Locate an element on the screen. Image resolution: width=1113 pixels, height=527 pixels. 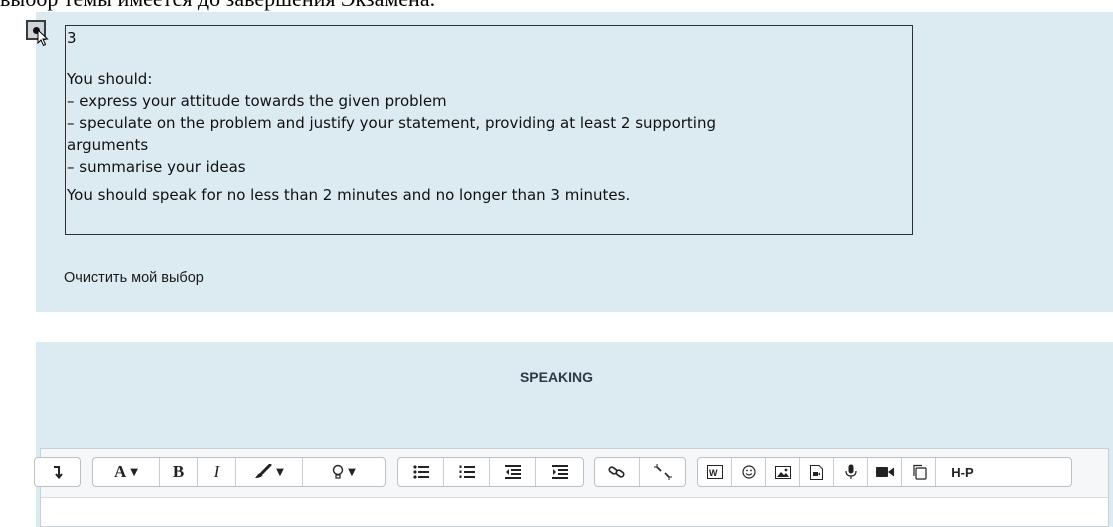
option-radio is located at coordinates (39, 34).